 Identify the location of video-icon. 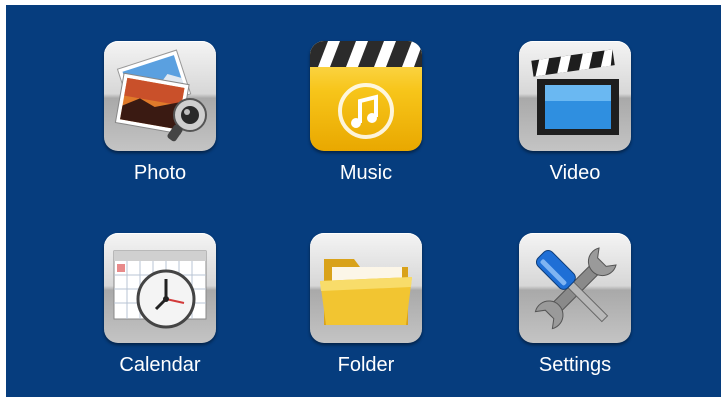
(575, 96).